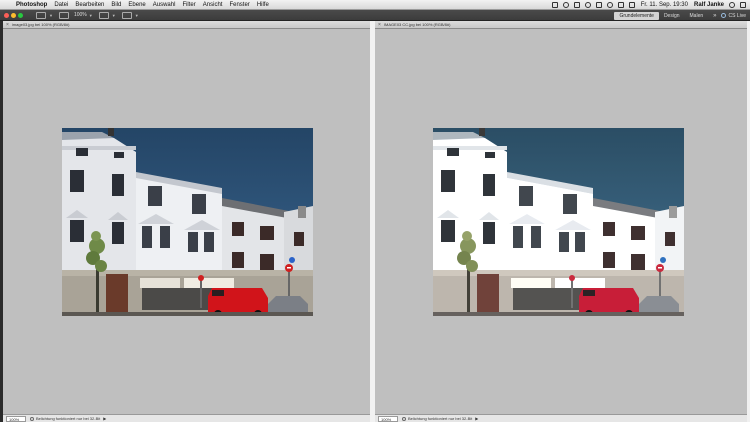  Describe the element at coordinates (80, 15) in the screenshot. I see `zoom-level-select: 100%` at that location.